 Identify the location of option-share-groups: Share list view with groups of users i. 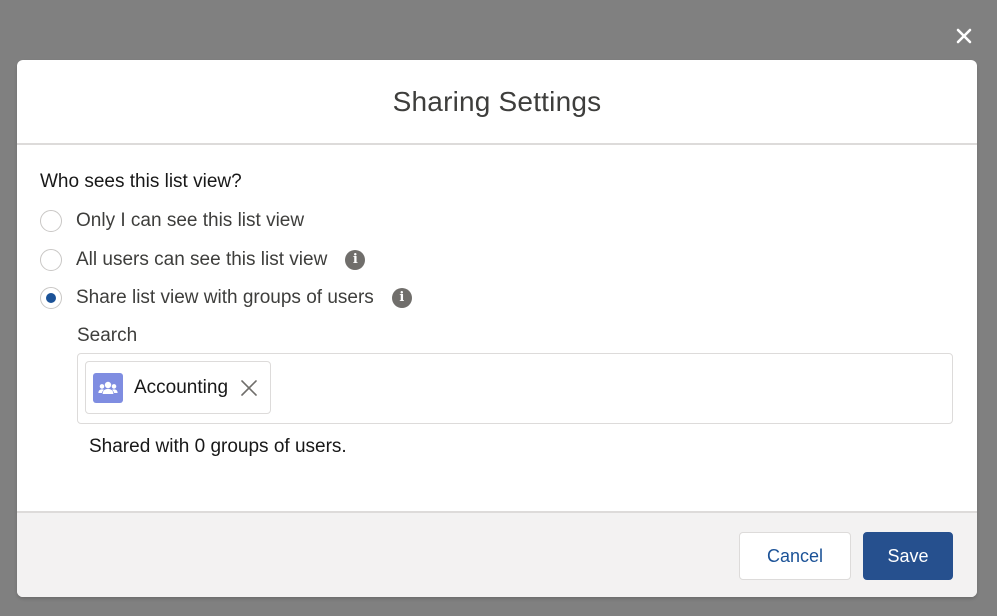
(226, 298).